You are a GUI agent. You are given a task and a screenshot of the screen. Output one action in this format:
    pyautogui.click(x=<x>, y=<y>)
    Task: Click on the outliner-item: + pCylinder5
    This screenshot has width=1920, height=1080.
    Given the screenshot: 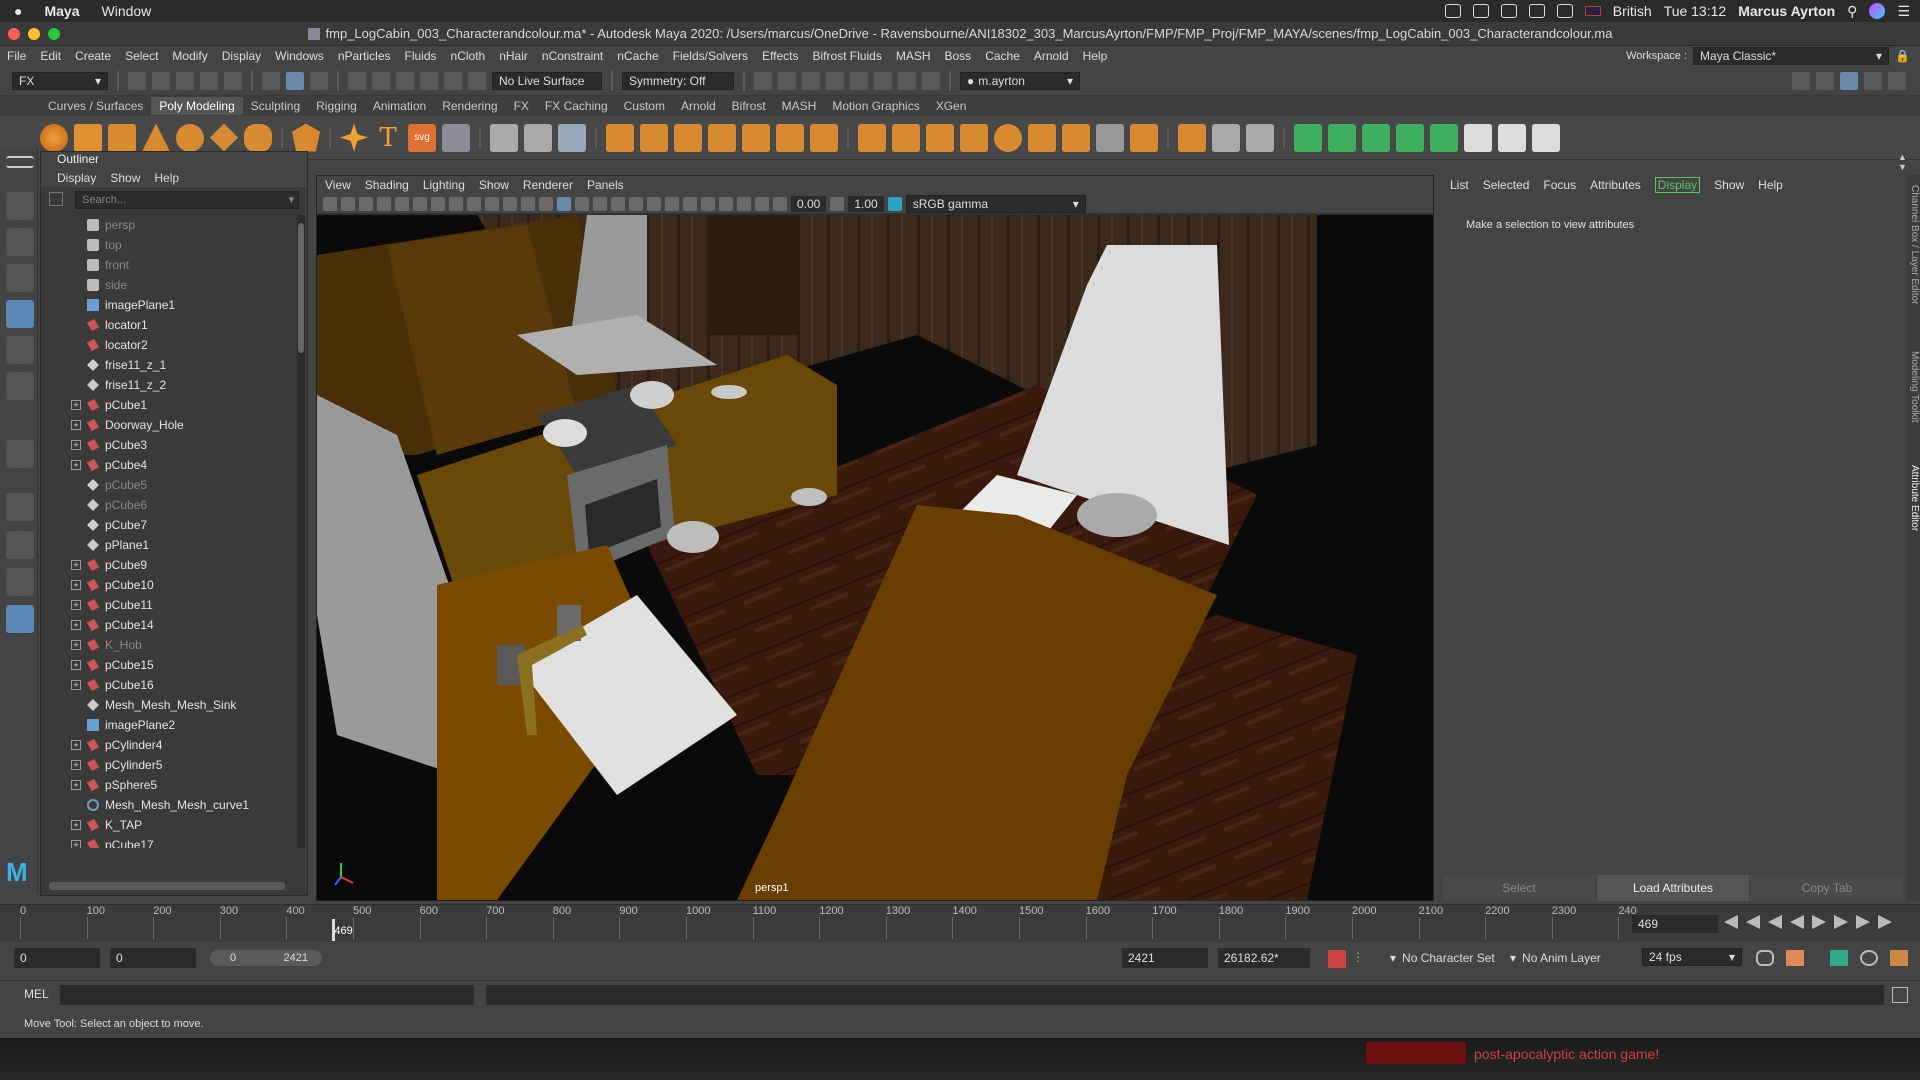 What is the action you would take?
    pyautogui.click(x=166, y=765)
    